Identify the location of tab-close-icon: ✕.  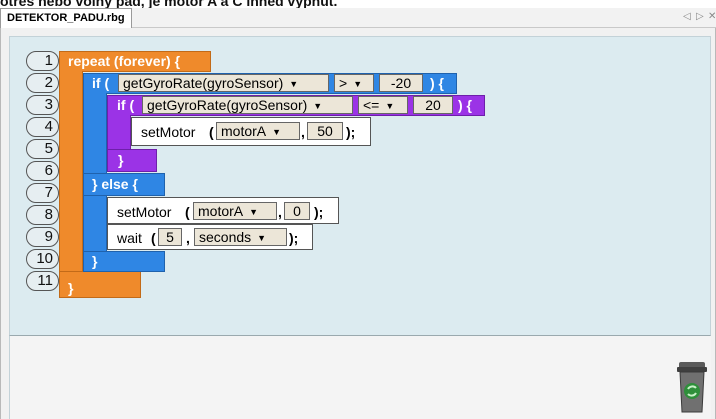
(712, 17).